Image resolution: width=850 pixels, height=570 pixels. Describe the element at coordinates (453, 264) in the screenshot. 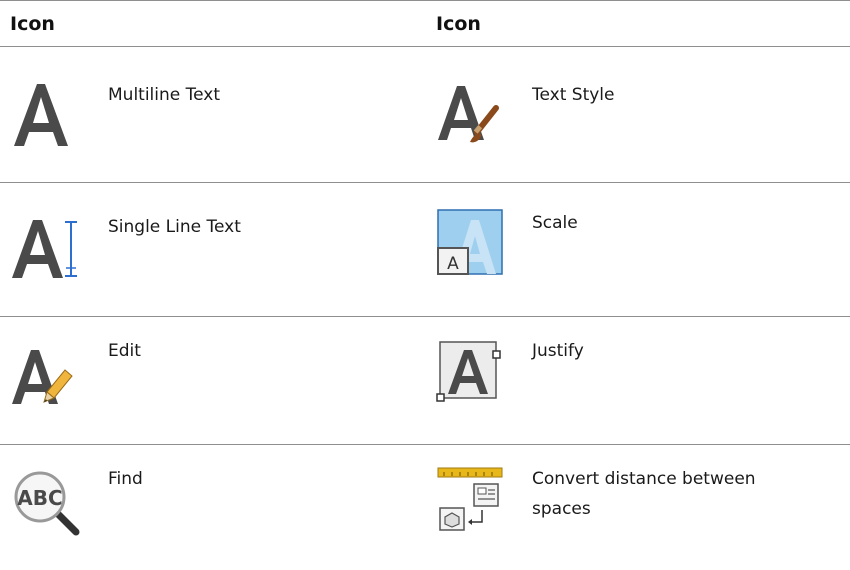

I see `svg-text: A` at that location.